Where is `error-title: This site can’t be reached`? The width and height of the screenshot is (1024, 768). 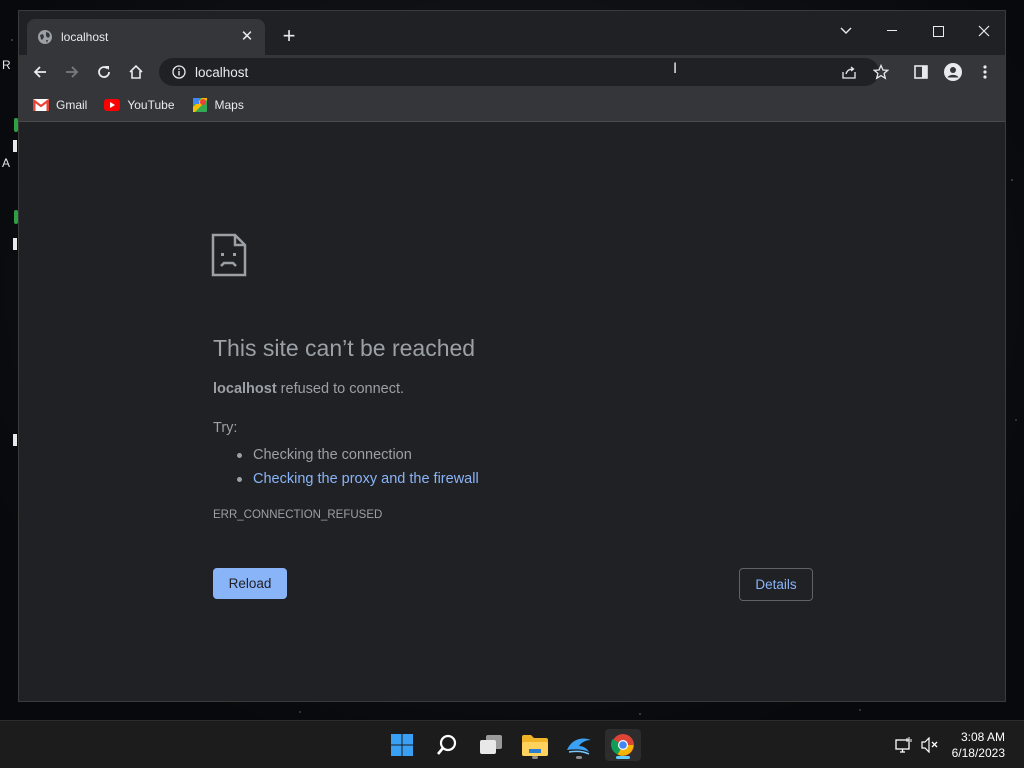 error-title: This site can’t be reached is located at coordinates (344, 348).